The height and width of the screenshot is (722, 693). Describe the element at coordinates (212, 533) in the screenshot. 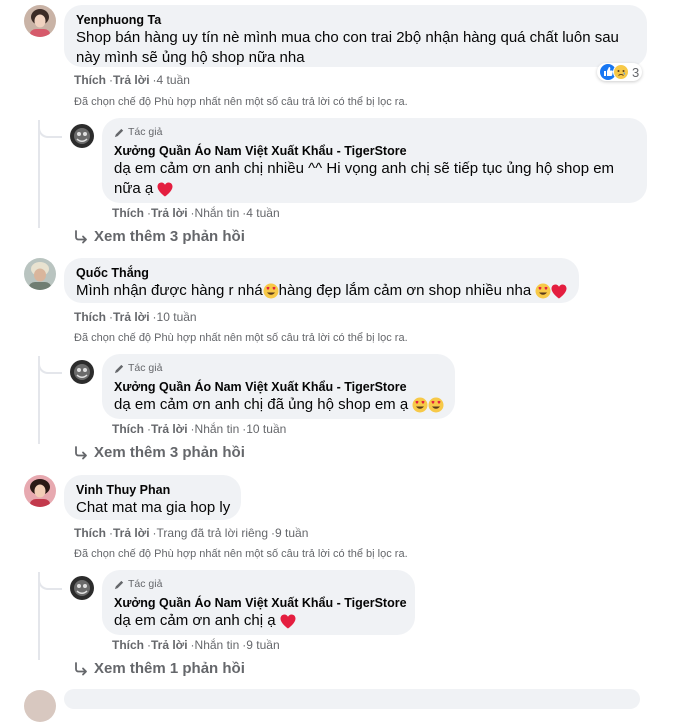

I see `page-replied-privately: Trang đã trả lời riêng` at that location.